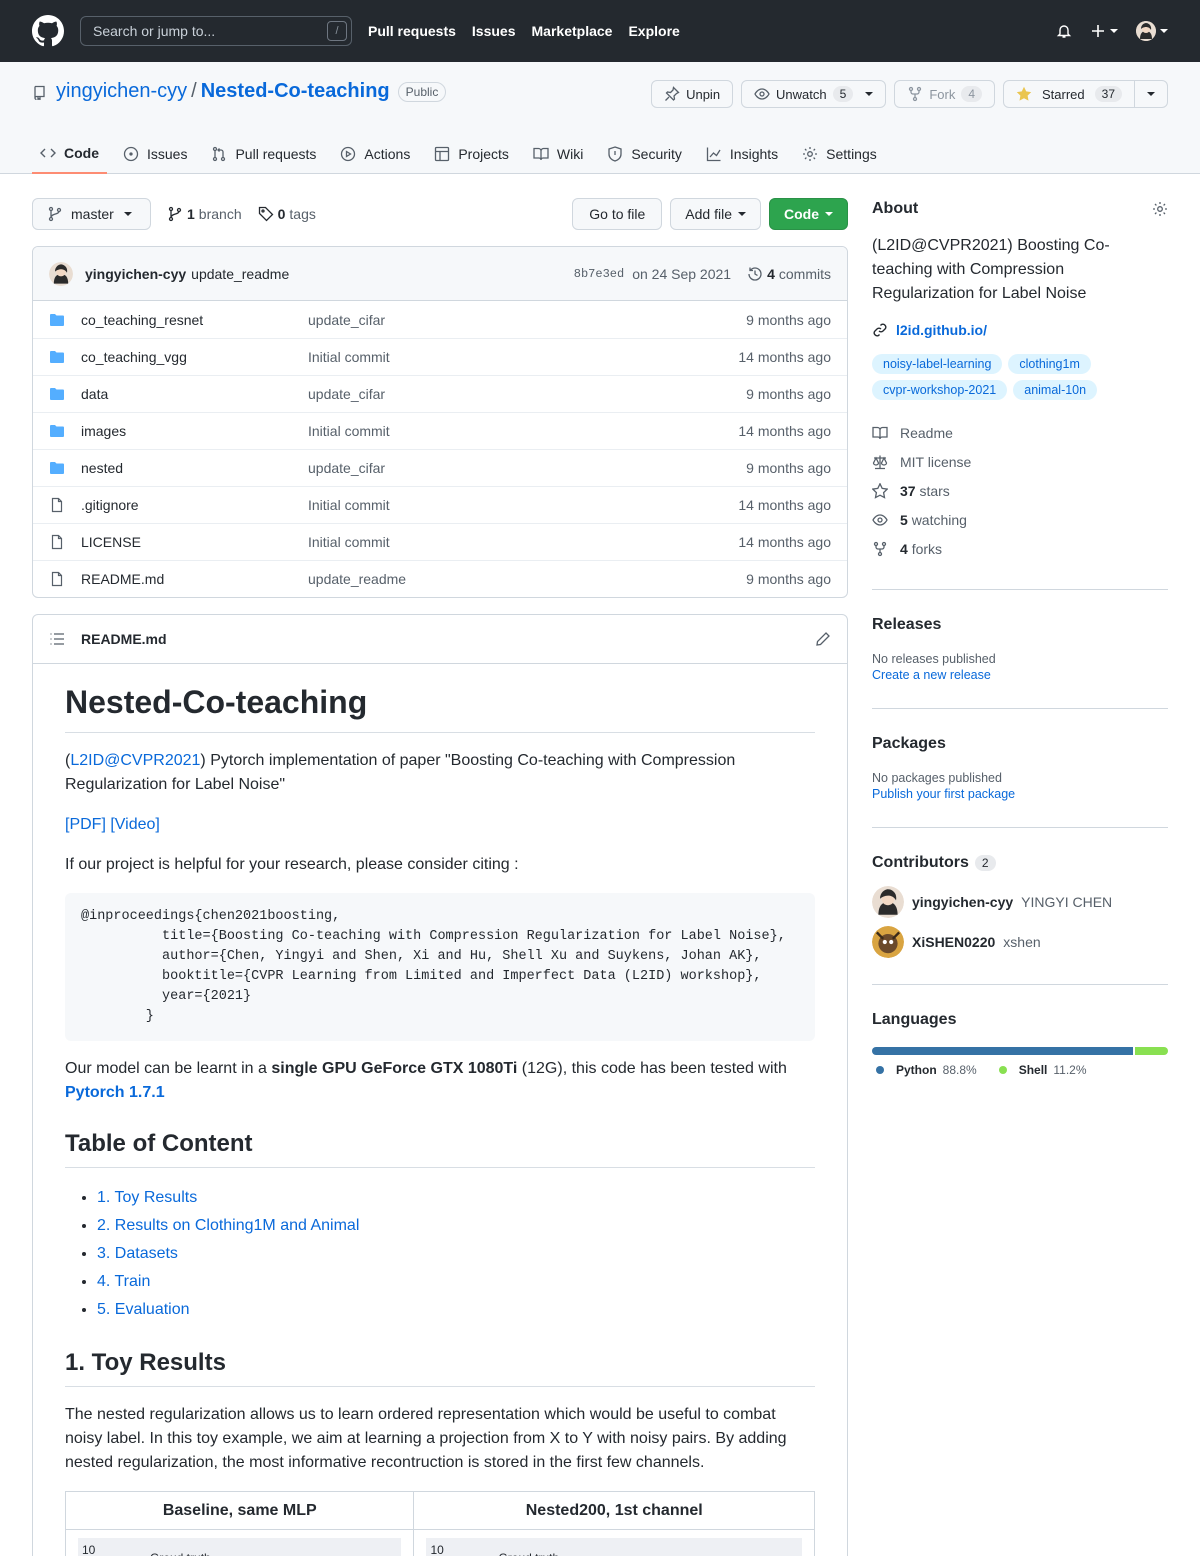 This screenshot has height=1556, width=1200. Describe the element at coordinates (194, 468) in the screenshot. I see `file-name: nested` at that location.